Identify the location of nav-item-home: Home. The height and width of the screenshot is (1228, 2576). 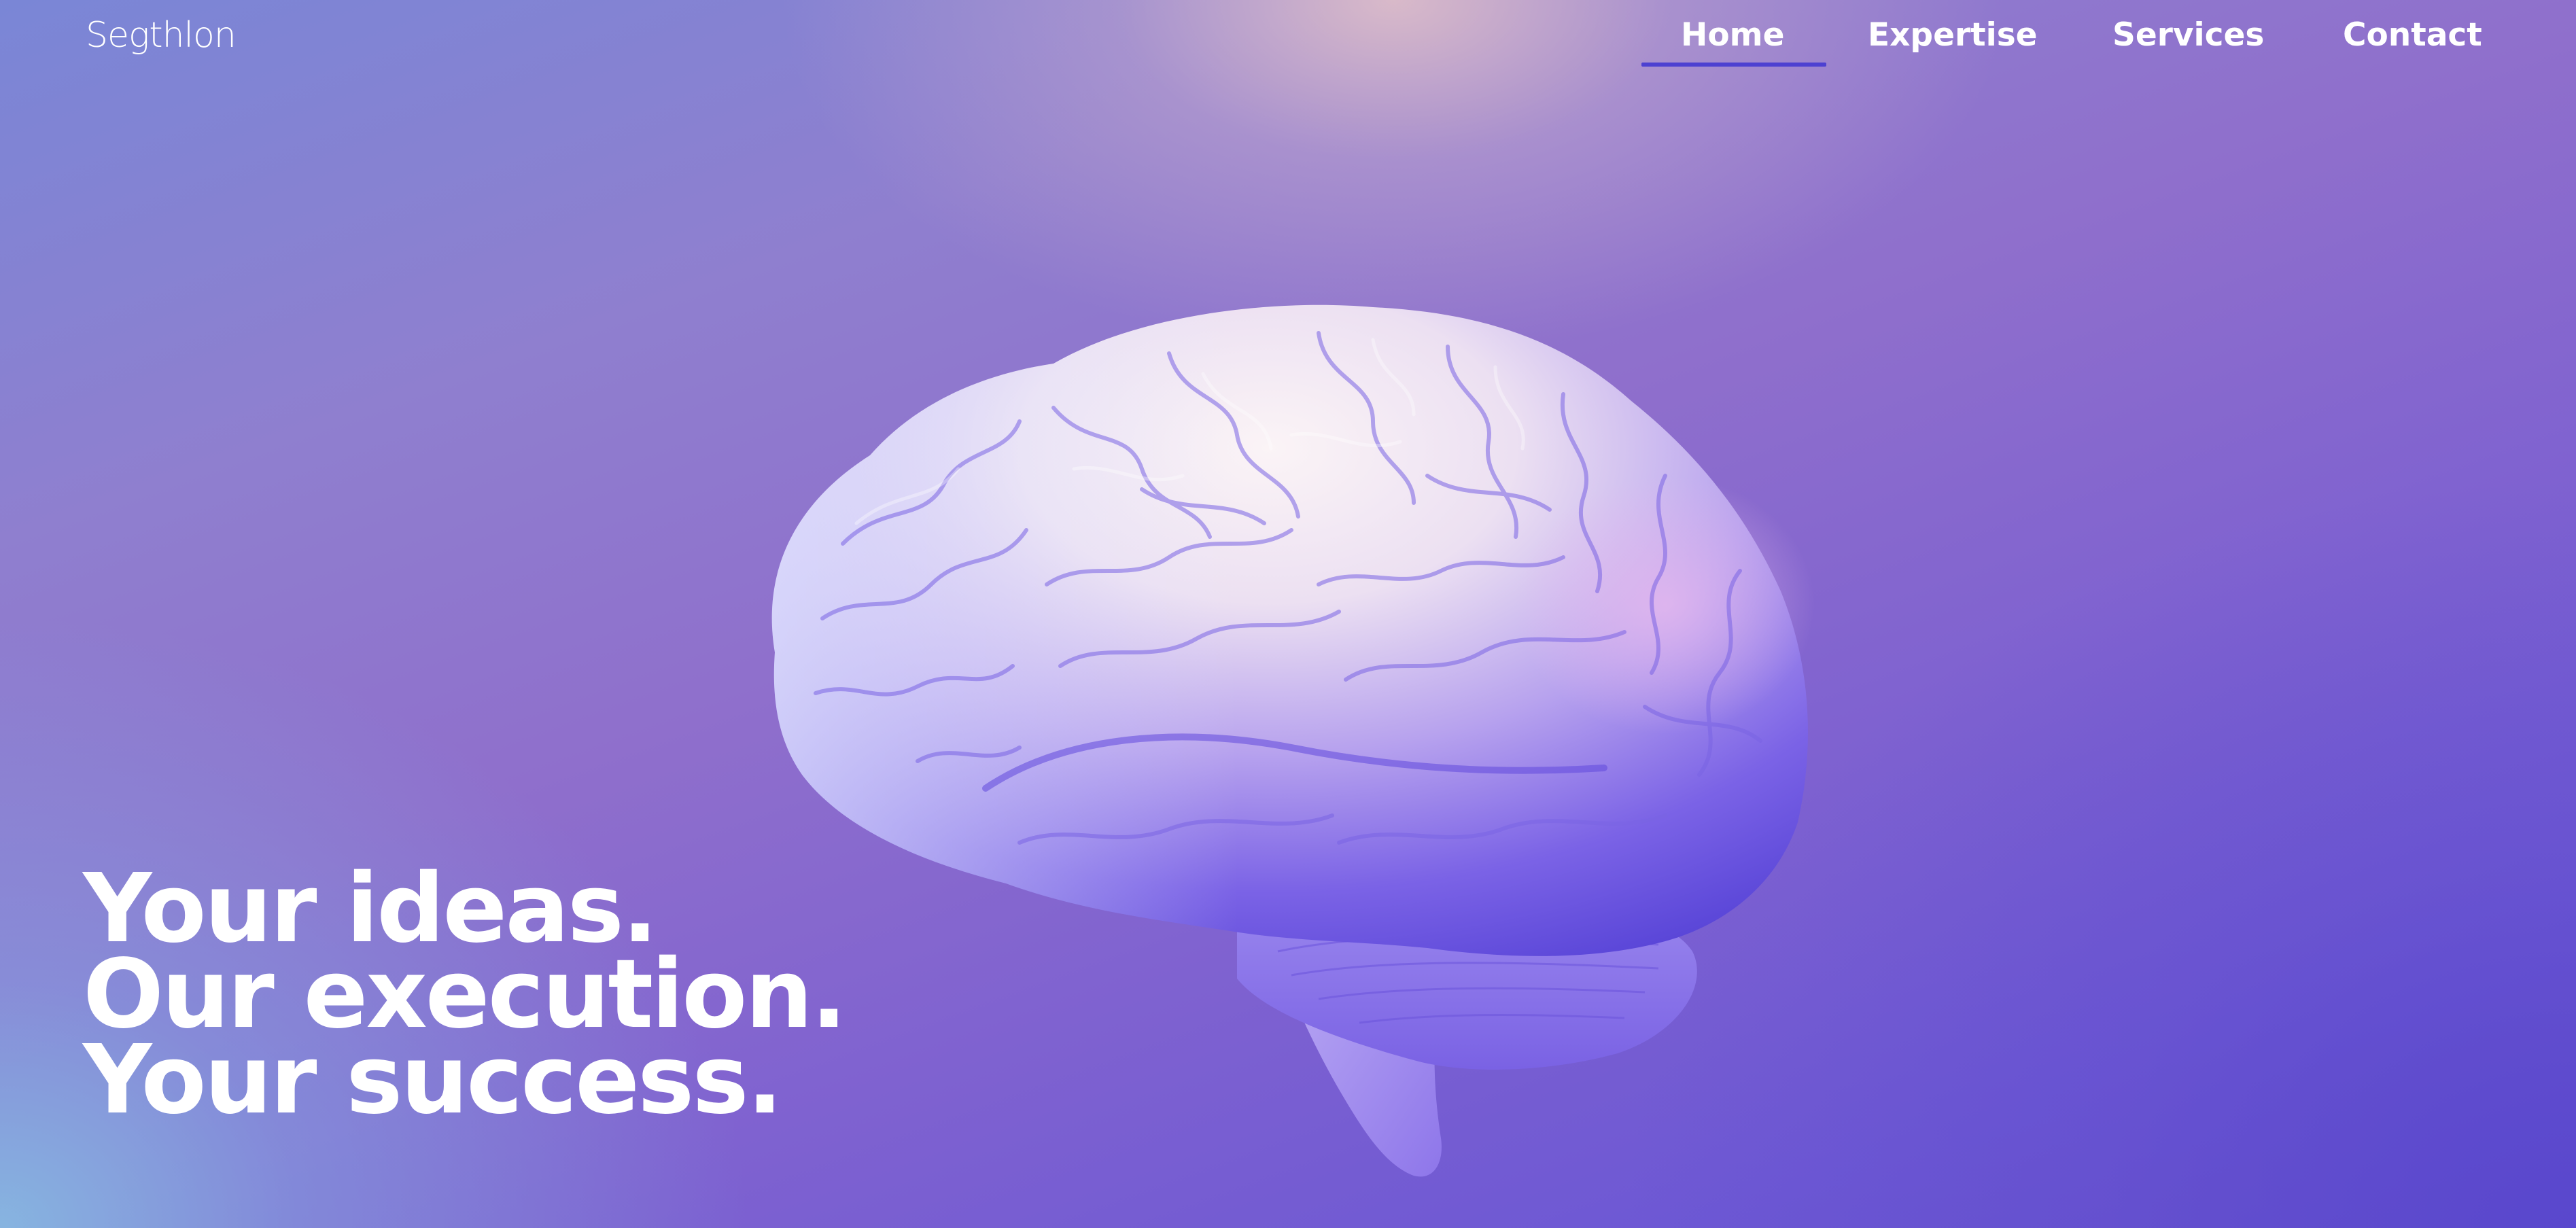
(1732, 35).